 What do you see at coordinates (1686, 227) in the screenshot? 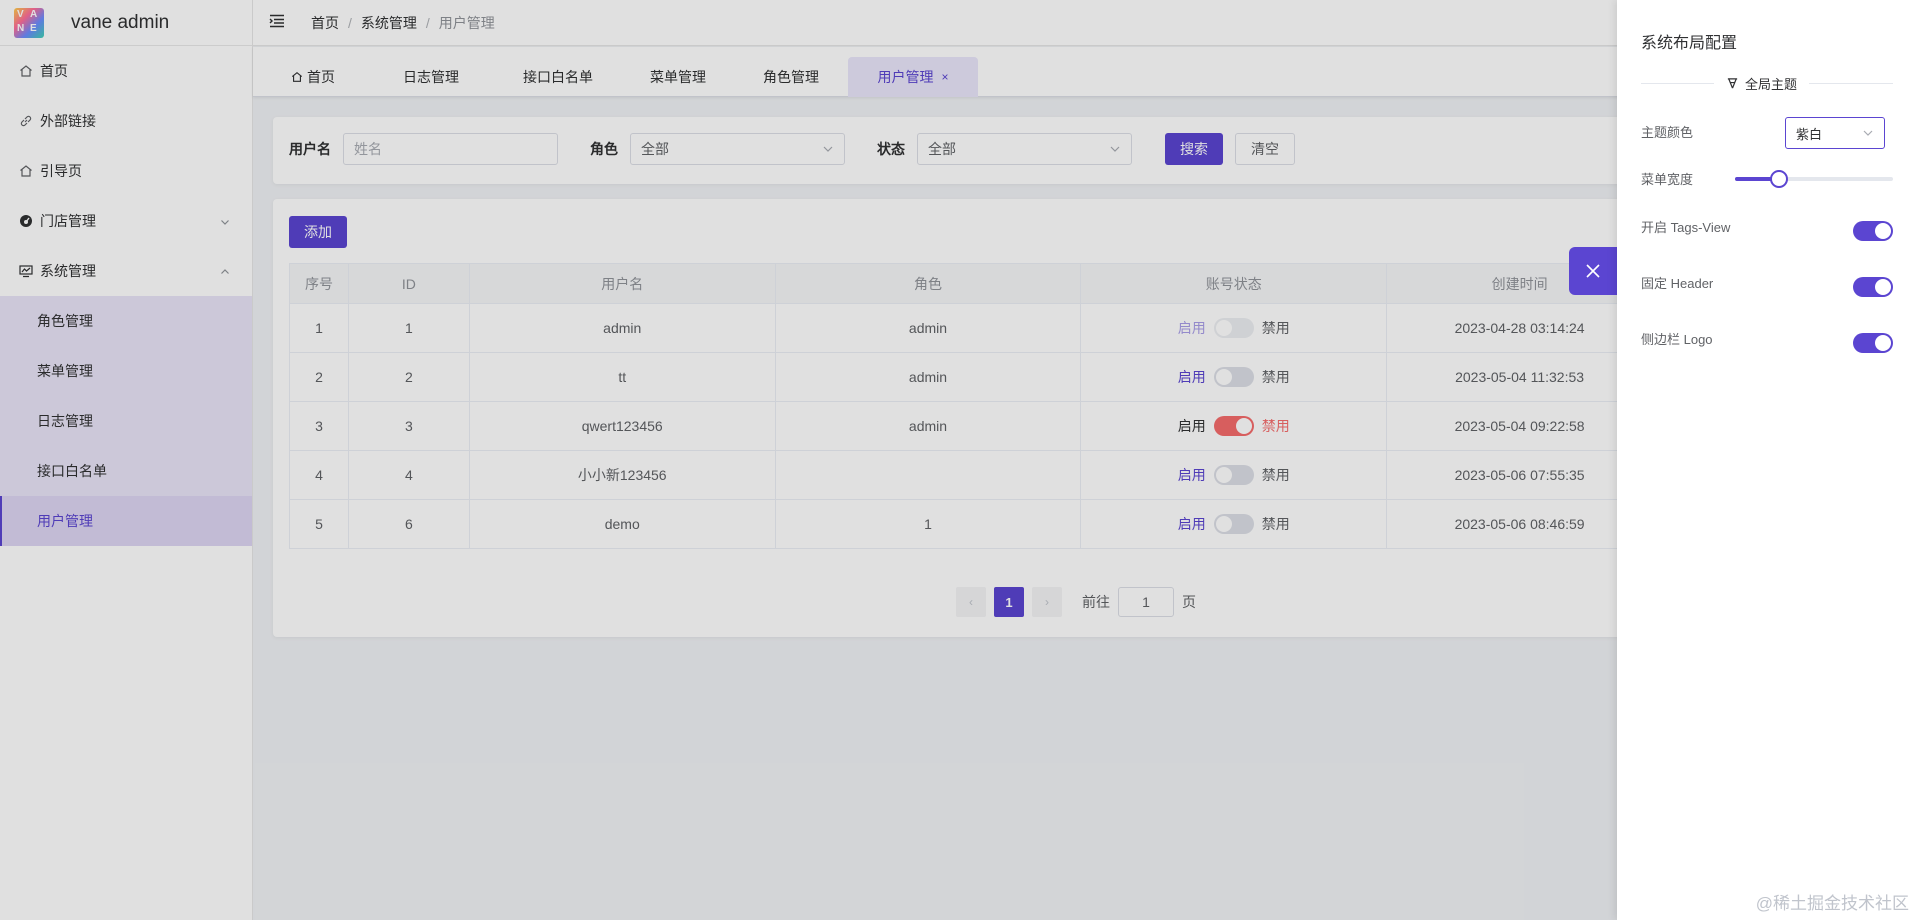
I see `tags-view-label: 开启 Tags-View` at bounding box center [1686, 227].